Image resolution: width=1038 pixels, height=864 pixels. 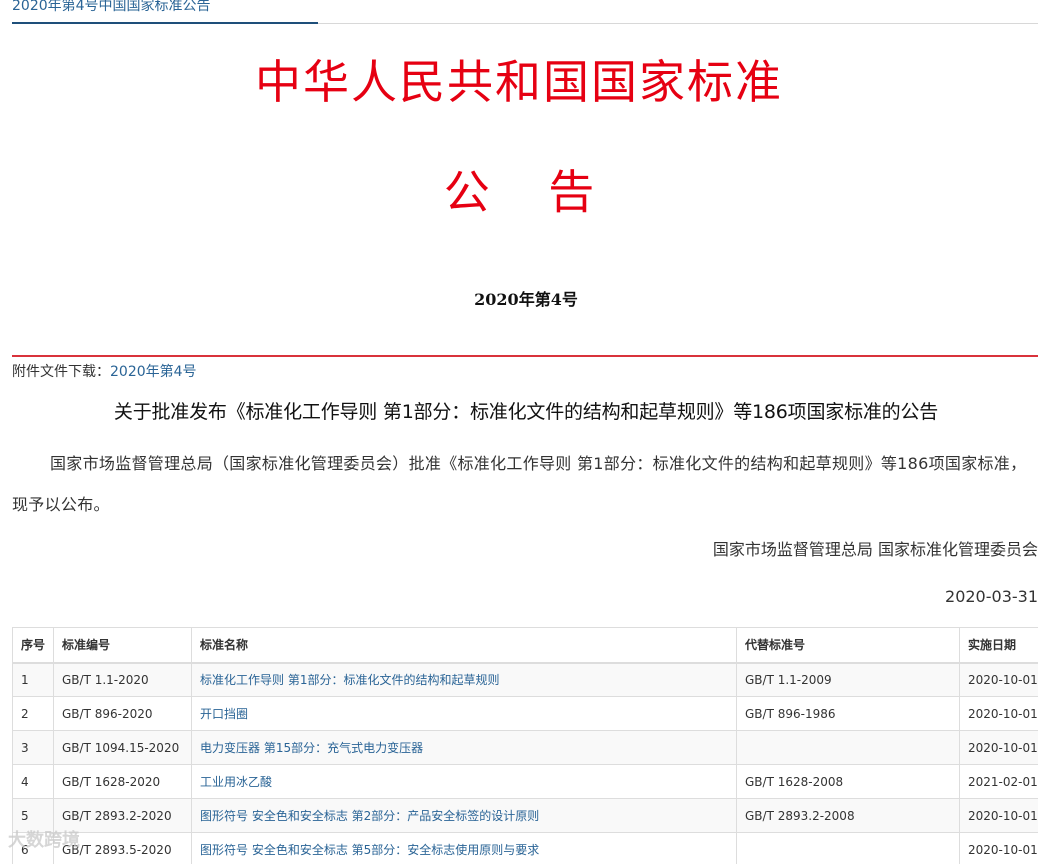 I want to click on tab-underline, so click(x=165, y=23).